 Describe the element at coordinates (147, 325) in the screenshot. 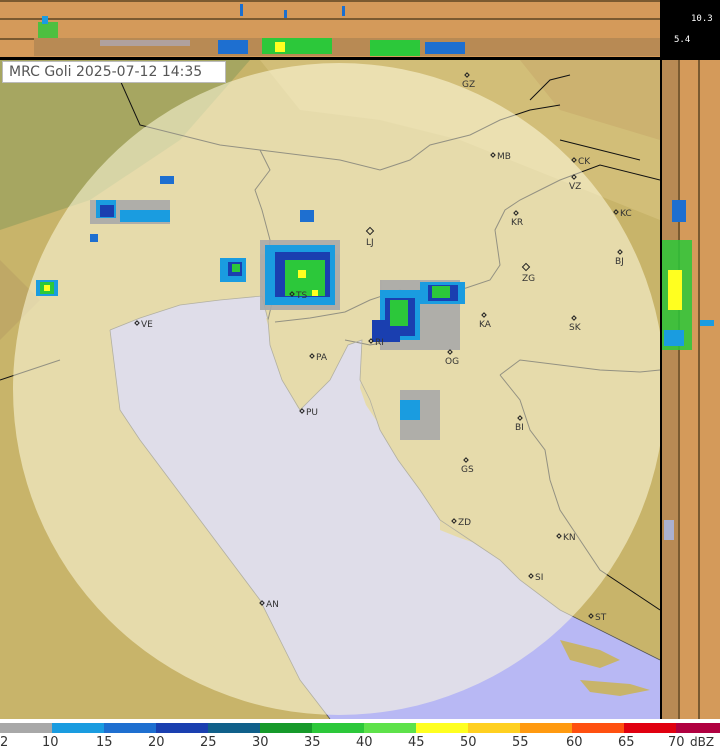

I see `city-label-ve: VE` at that location.